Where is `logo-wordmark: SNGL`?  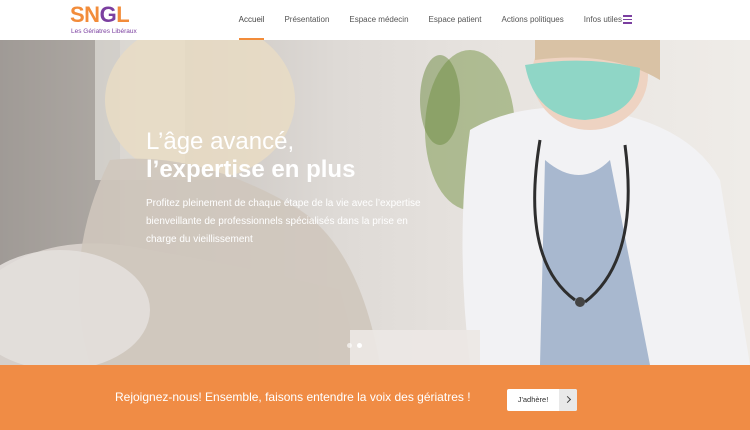
logo-wordmark: SNGL is located at coordinates (100, 14).